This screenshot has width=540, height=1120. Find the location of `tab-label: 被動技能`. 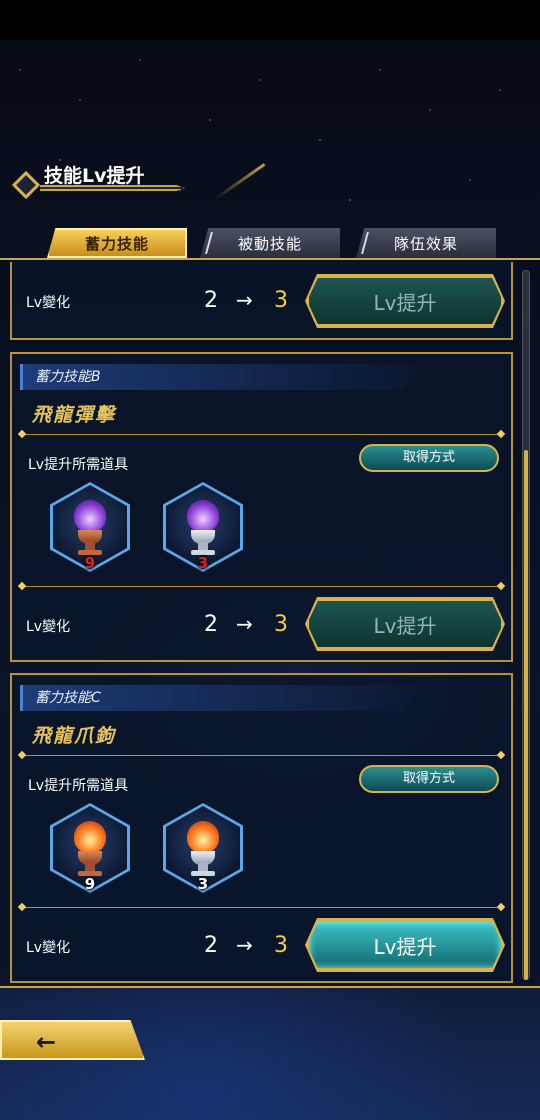

tab-label: 被動技能 is located at coordinates (269, 243).